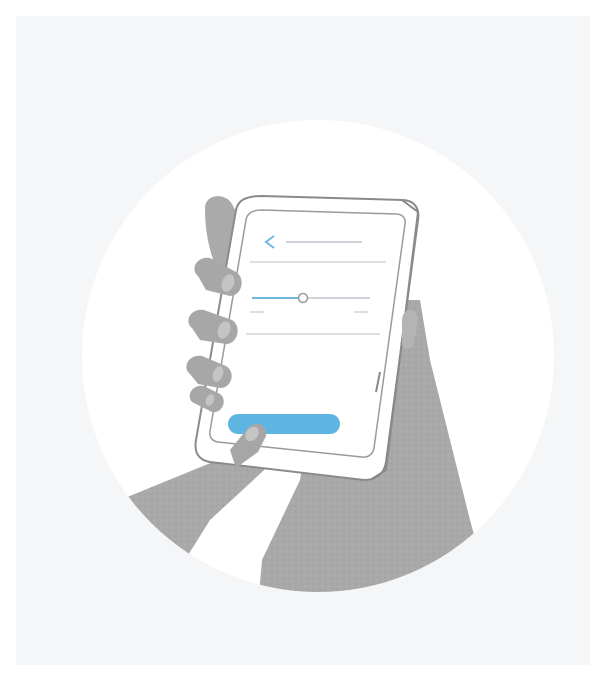 This screenshot has width=606, height=681. Describe the element at coordinates (303, 298) in the screenshot. I see `slider-thumb` at that location.